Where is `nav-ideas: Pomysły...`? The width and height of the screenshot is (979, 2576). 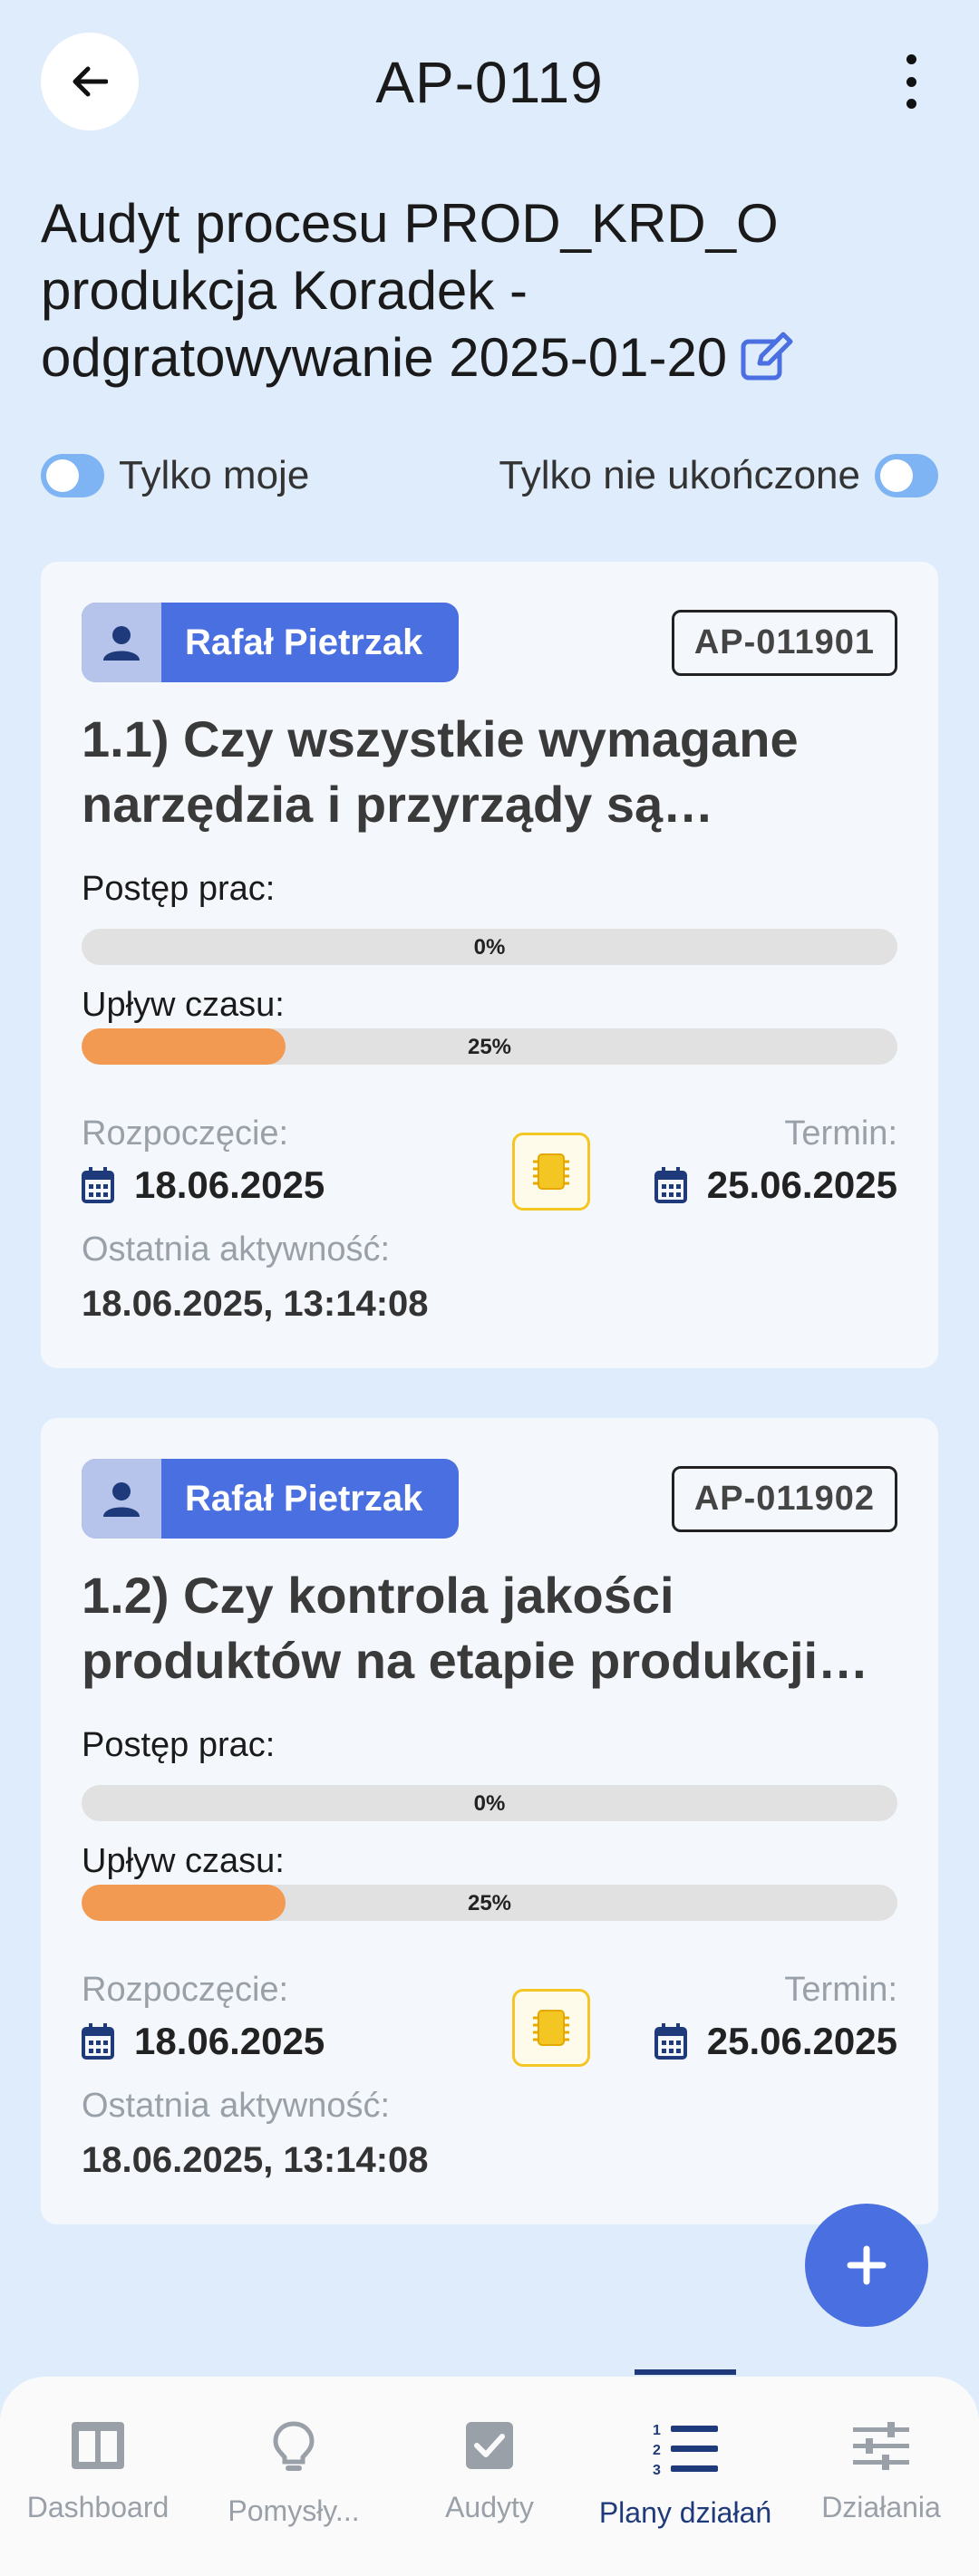 nav-ideas: Pomysły... is located at coordinates (294, 2476).